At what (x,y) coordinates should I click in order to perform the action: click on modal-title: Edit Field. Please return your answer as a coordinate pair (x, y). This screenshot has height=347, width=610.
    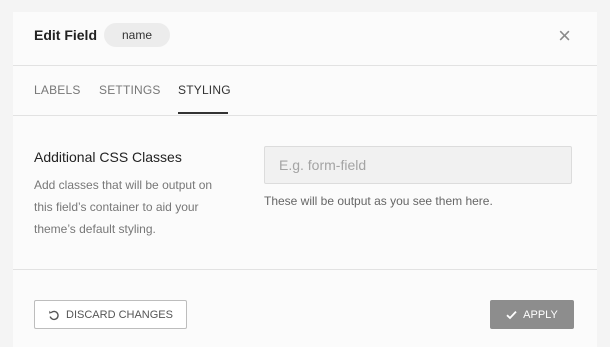
    Looking at the image, I should click on (65, 35).